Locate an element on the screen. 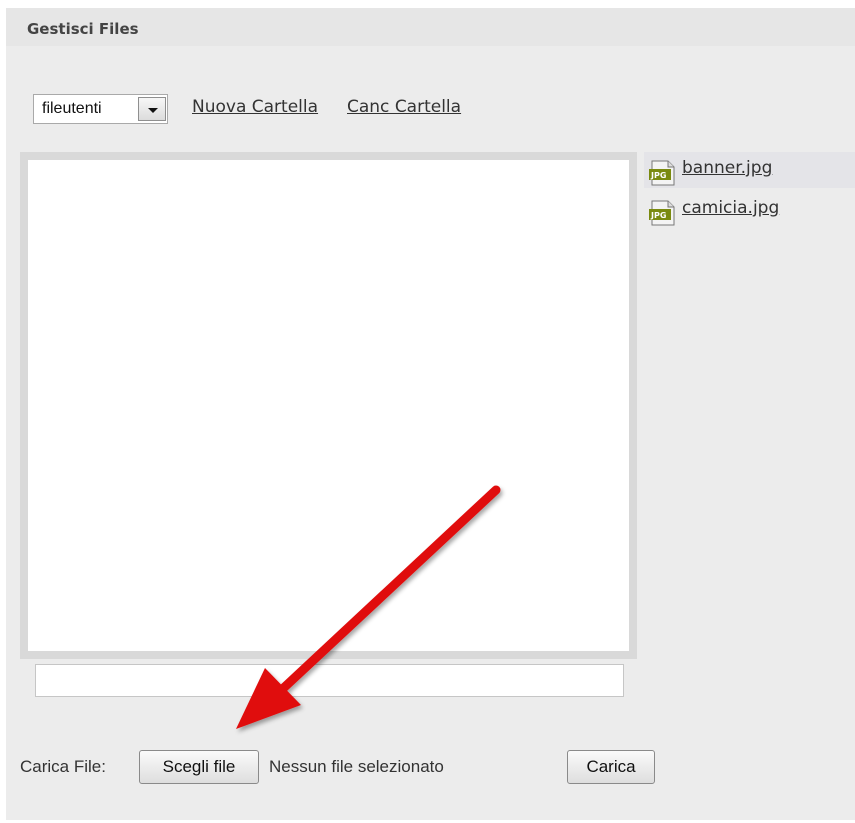  dropdown-button is located at coordinates (152, 109).